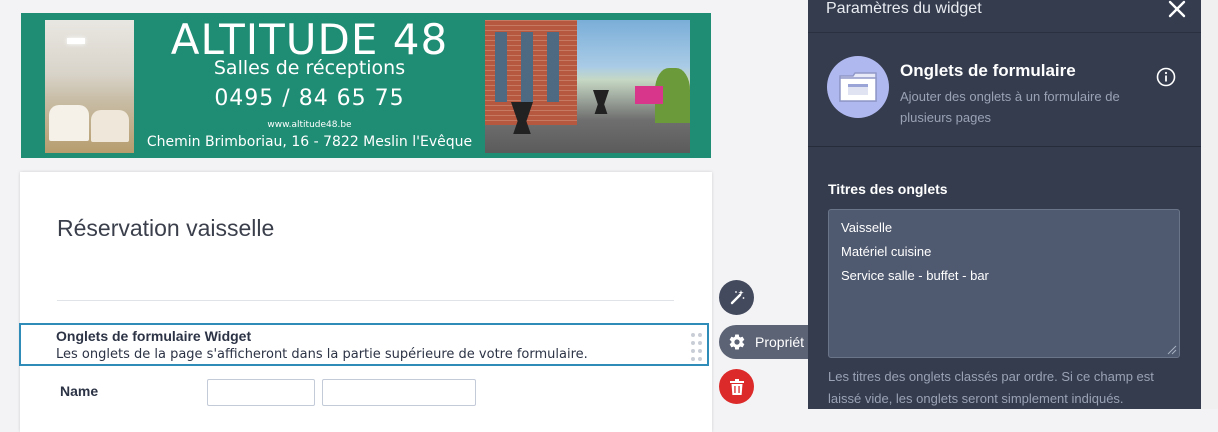 The image size is (1218, 432). I want to click on properties-button: Propriét, so click(769, 342).